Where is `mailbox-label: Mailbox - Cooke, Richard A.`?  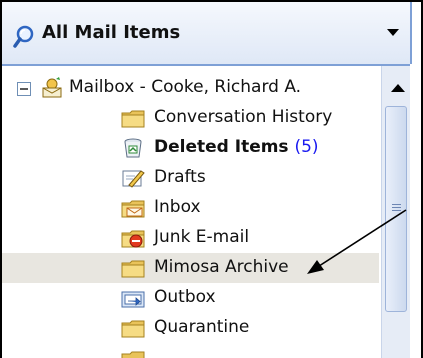
mailbox-label: Mailbox - Cooke, Richard A. is located at coordinates (185, 87).